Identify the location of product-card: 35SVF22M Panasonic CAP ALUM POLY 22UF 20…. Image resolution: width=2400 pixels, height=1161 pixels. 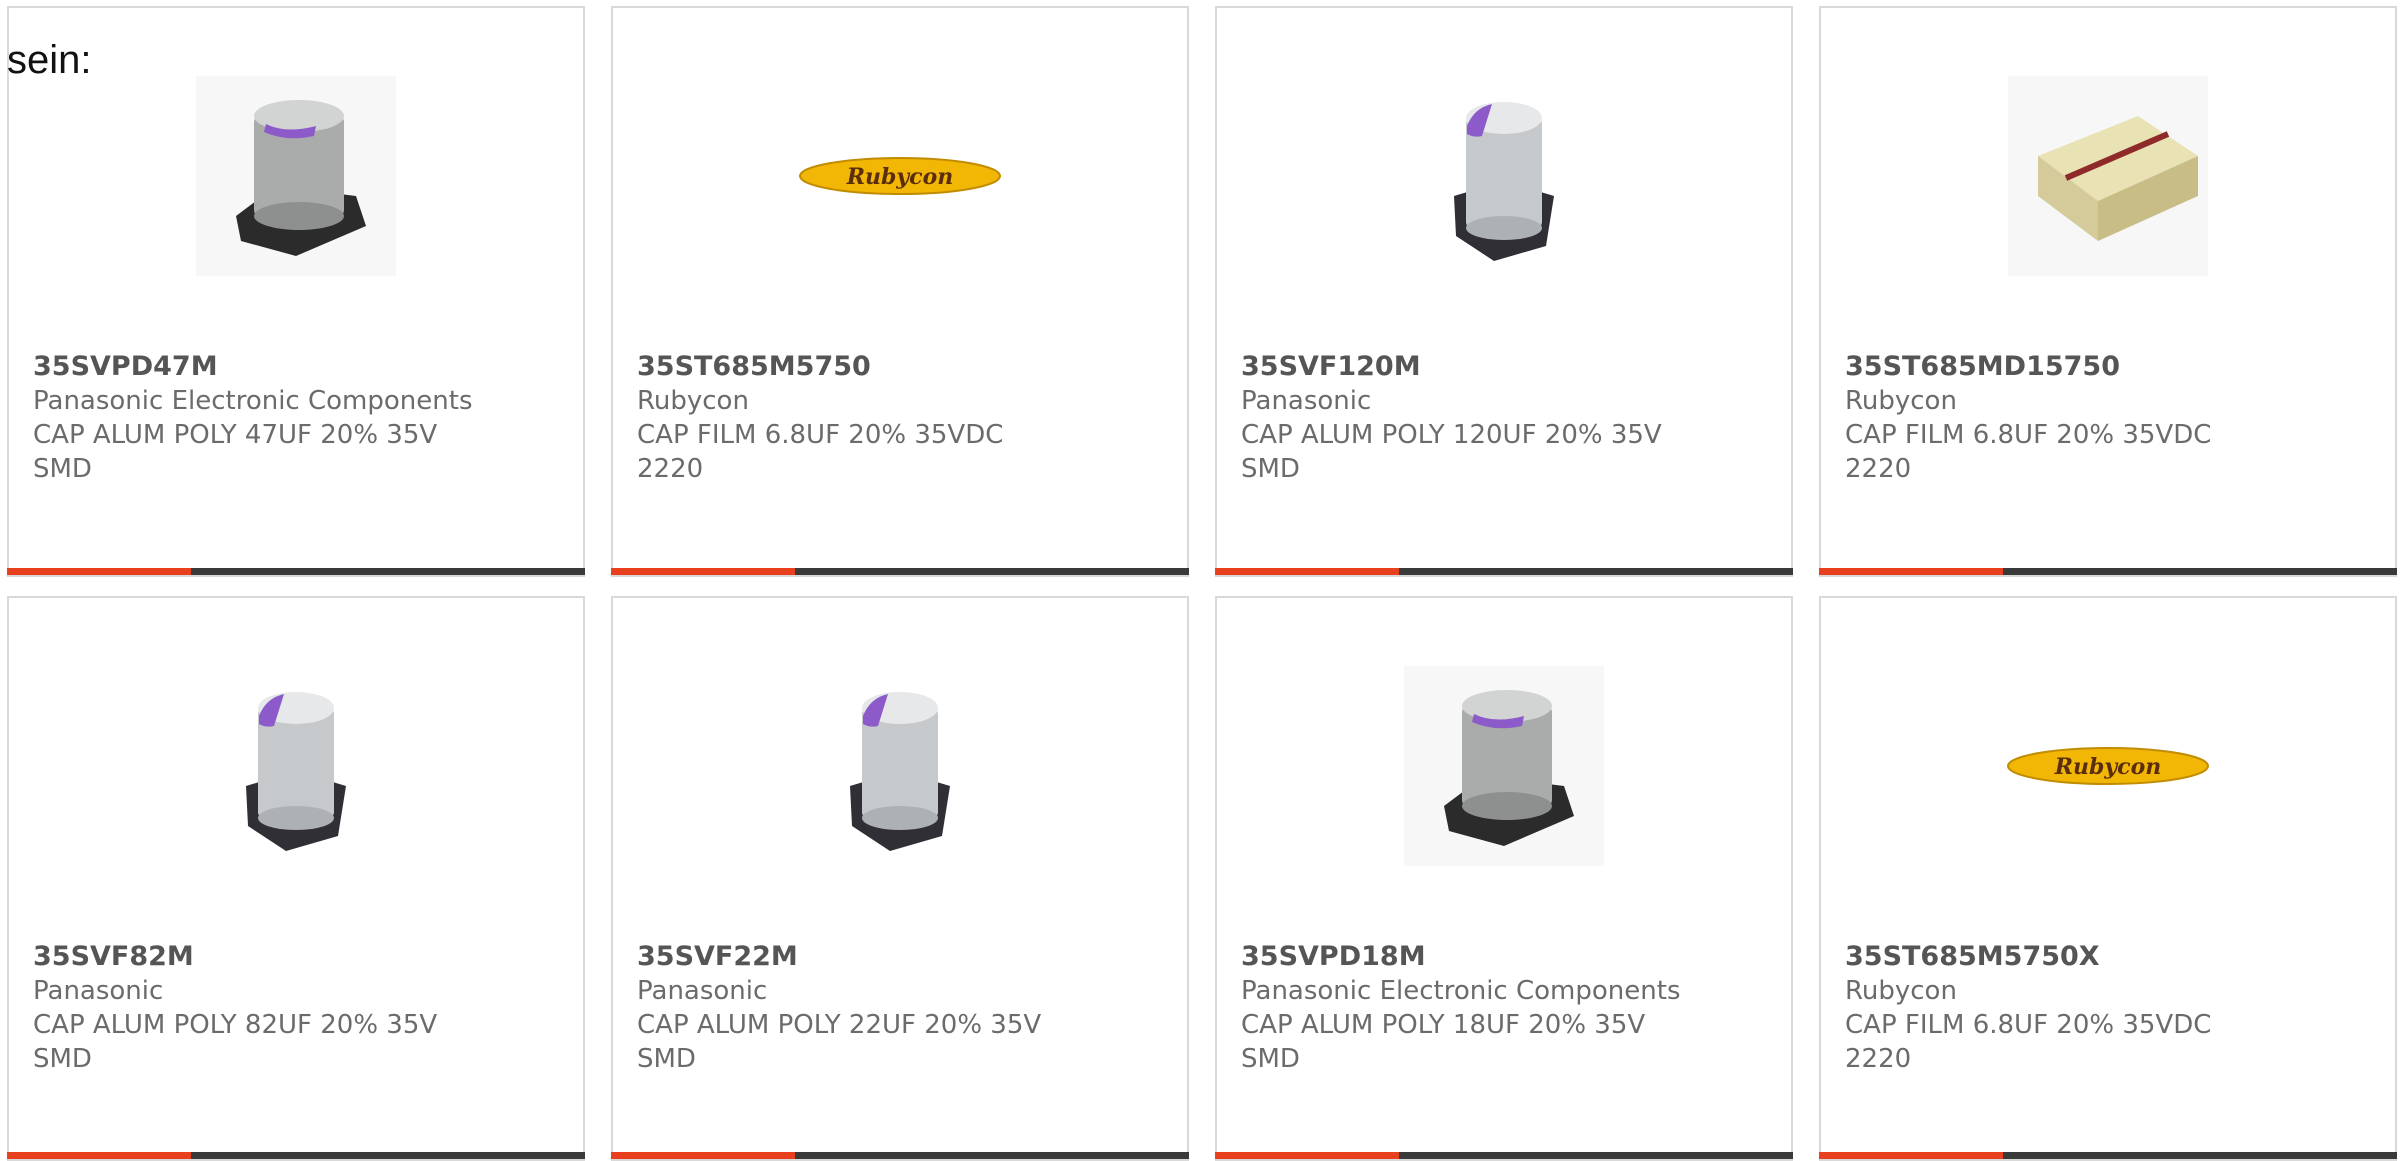
(900, 878).